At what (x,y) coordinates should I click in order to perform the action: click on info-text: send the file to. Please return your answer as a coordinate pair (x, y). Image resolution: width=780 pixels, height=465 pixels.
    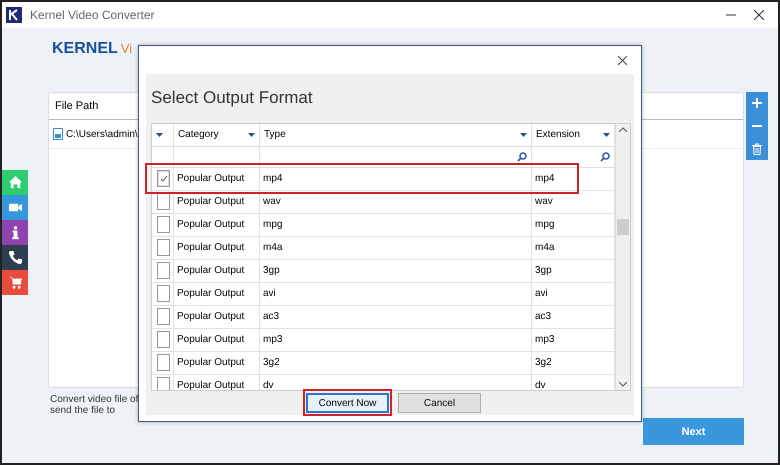
    Looking at the image, I should click on (83, 410).